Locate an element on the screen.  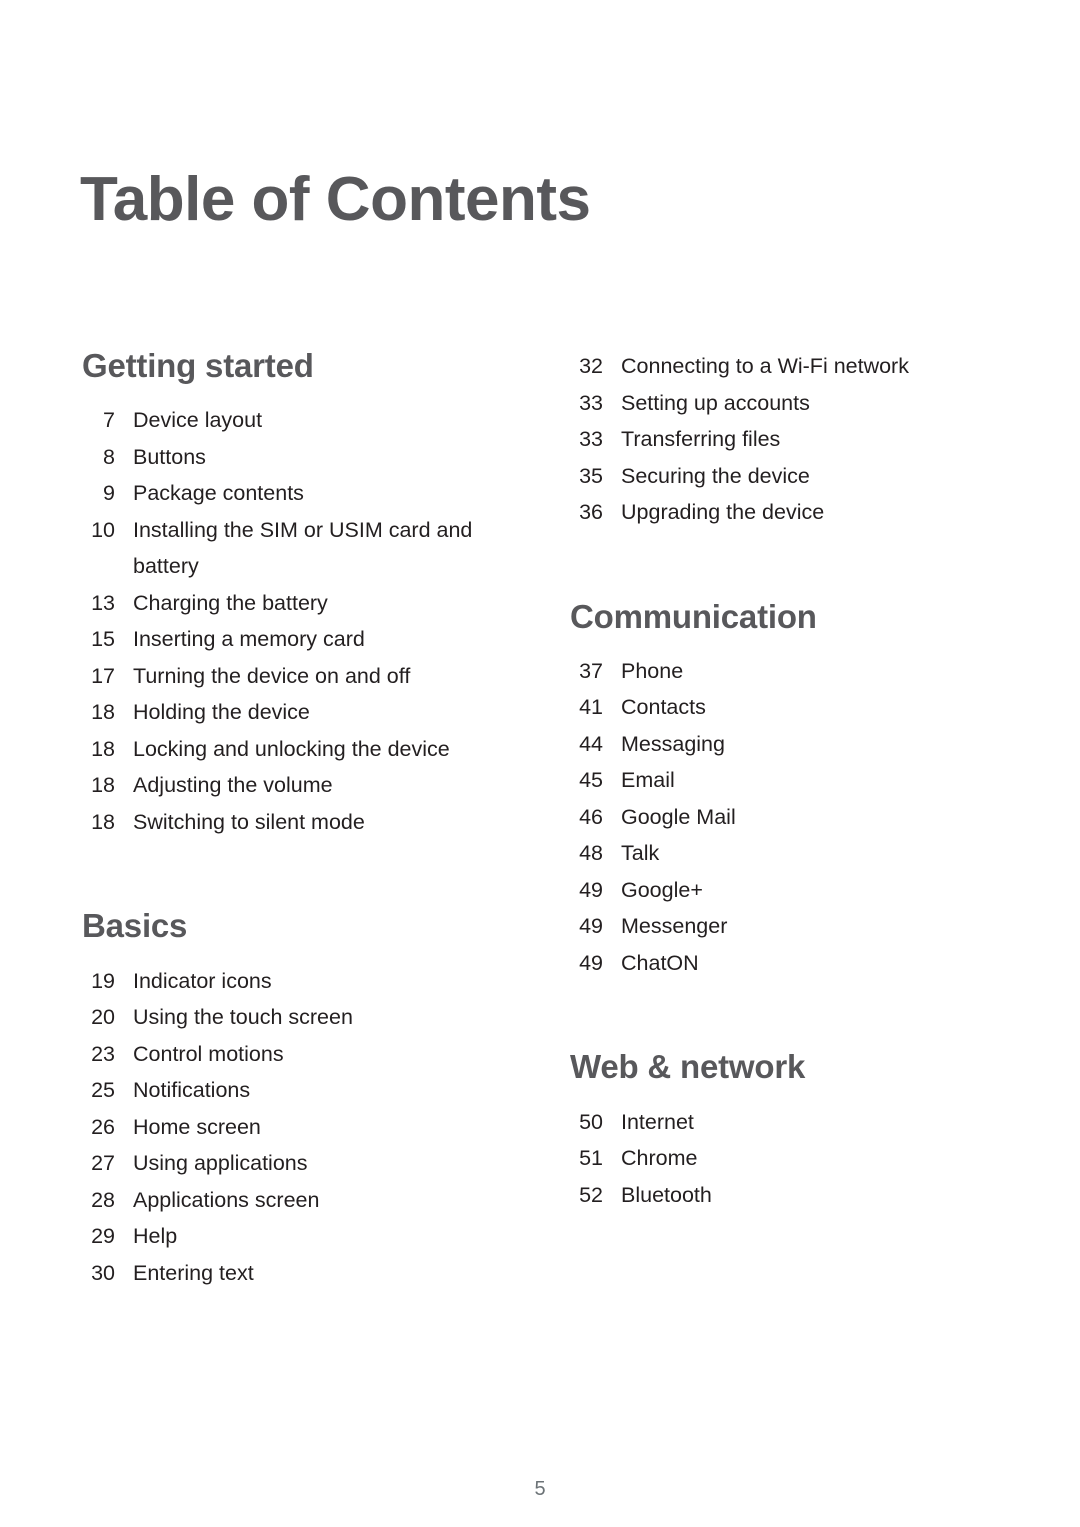
toc-entry: 25 Notifications is located at coordinates (281, 1090).